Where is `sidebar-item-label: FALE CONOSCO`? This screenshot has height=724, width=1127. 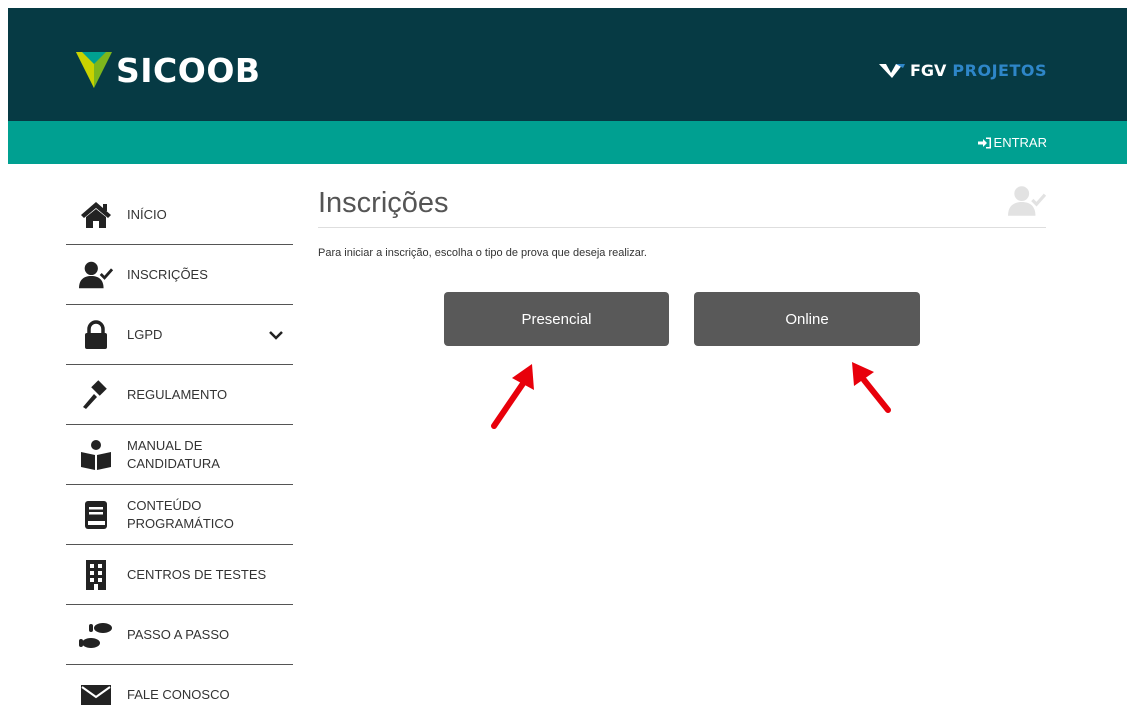 sidebar-item-label: FALE CONOSCO is located at coordinates (178, 694).